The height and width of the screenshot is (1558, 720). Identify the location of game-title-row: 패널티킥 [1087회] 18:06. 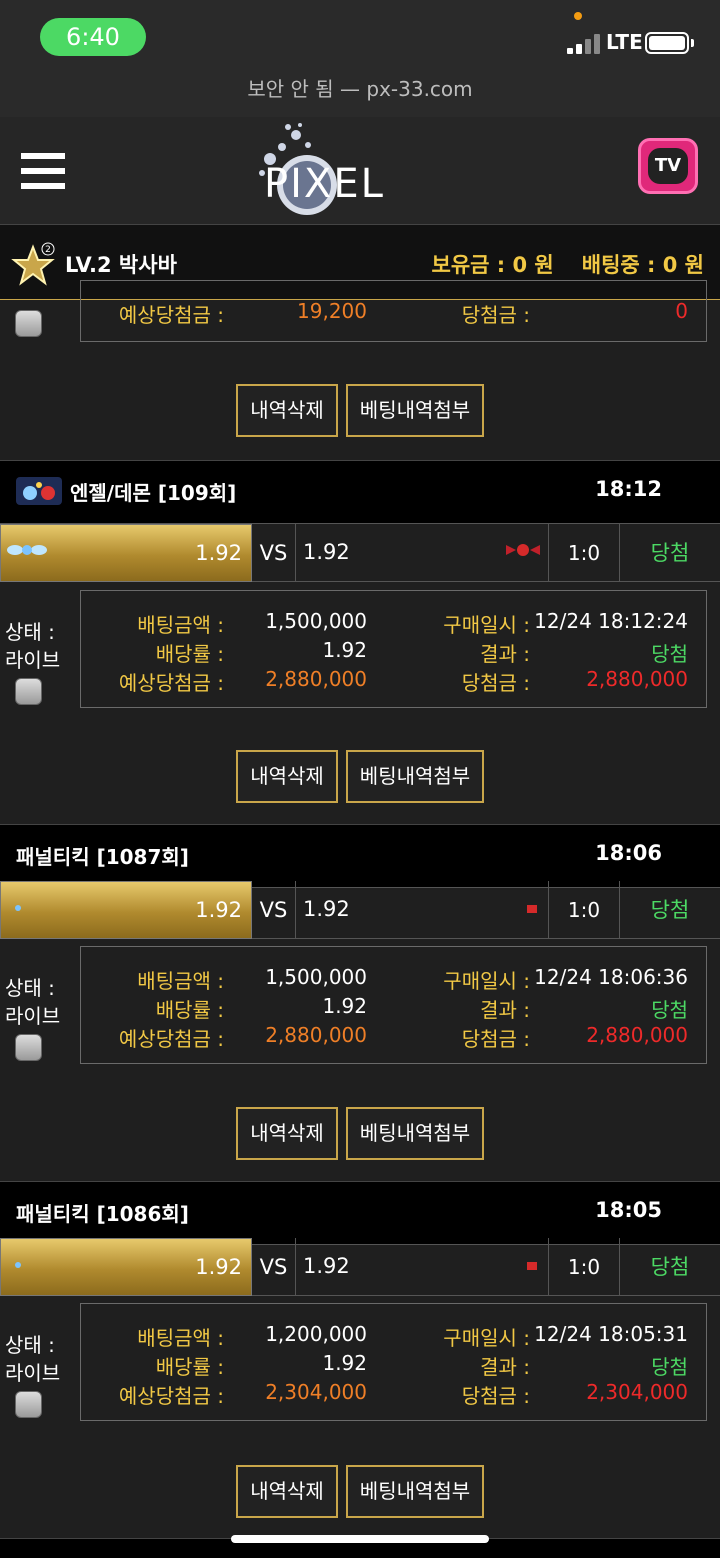
(360, 856).